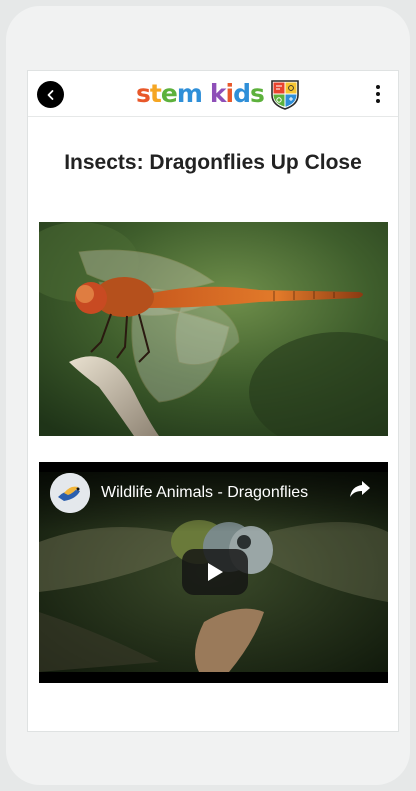 The image size is (416, 791). I want to click on share-arrow-icon, so click(360, 489).